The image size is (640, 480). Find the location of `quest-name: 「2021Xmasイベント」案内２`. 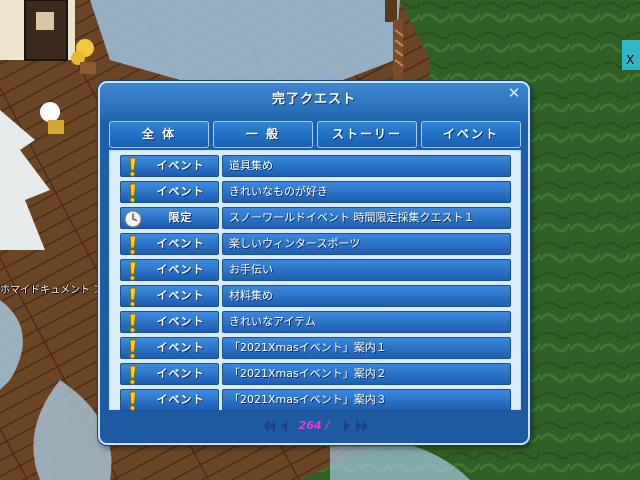

quest-name: 「2021Xmasイベント」案内２ is located at coordinates (366, 374).